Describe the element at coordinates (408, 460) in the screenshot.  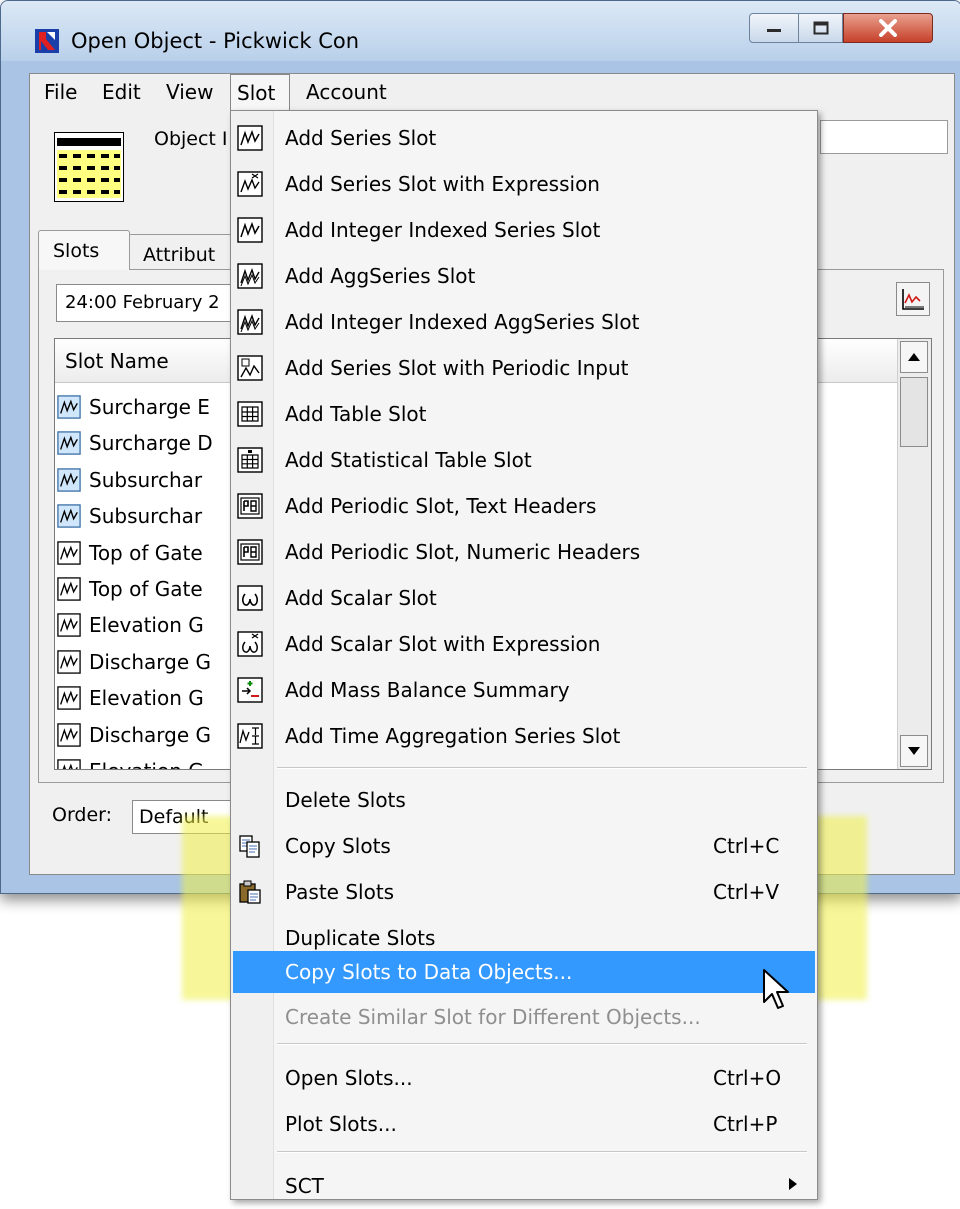
I see `menu-item-label: Add Statistical Table Slot` at that location.